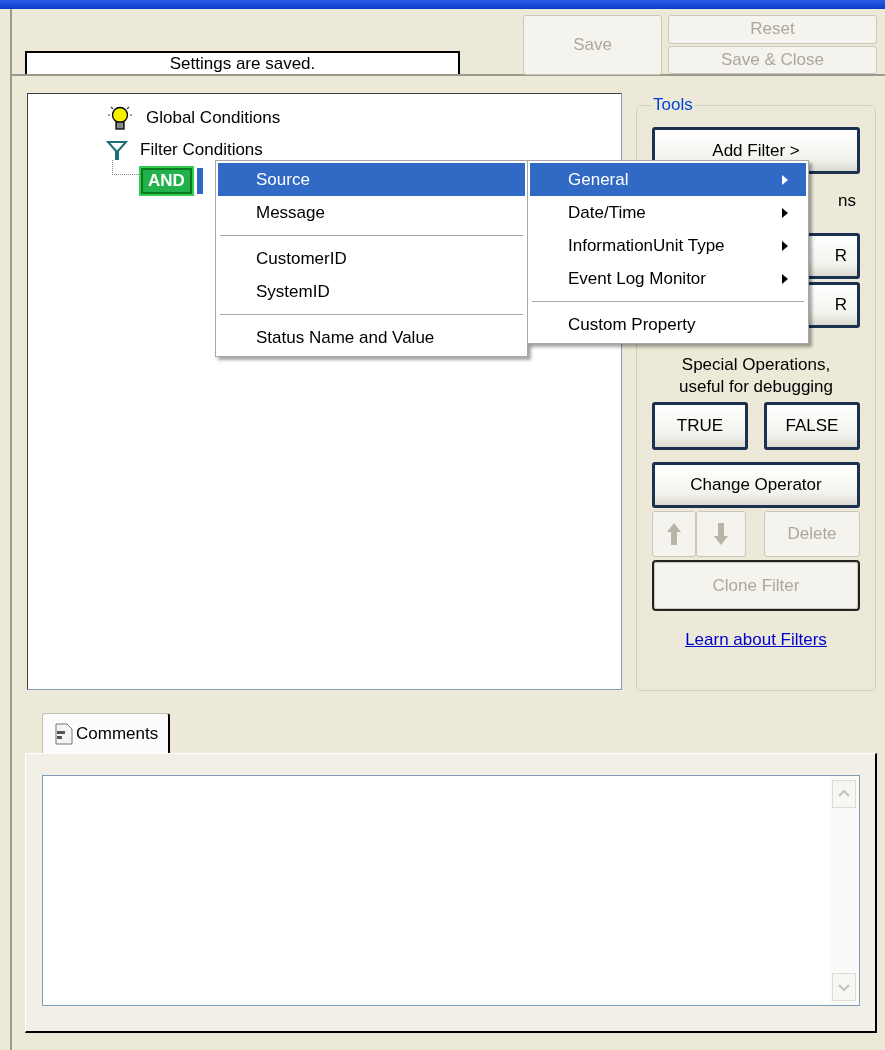  Describe the element at coordinates (242, 62) in the screenshot. I see `status-message: Settings are saved.` at that location.